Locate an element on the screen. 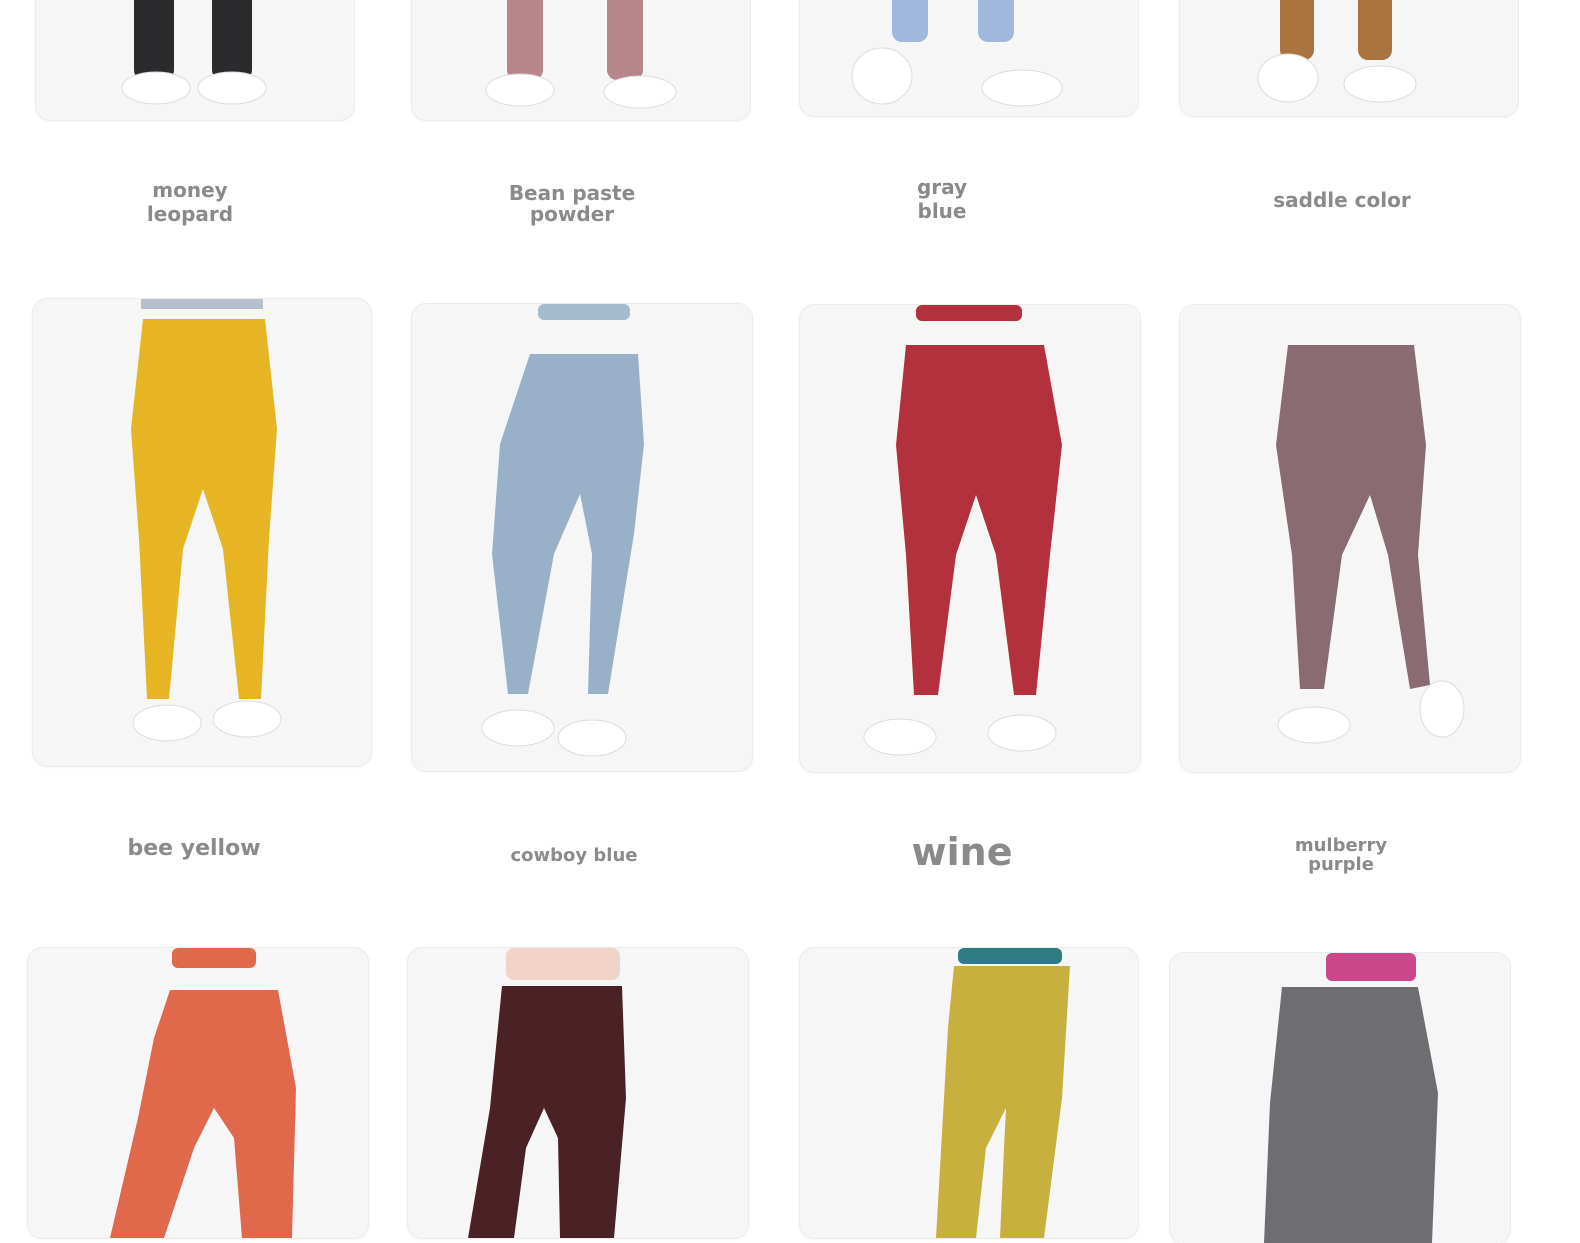  product-image-money-leopard is located at coordinates (195, 60).